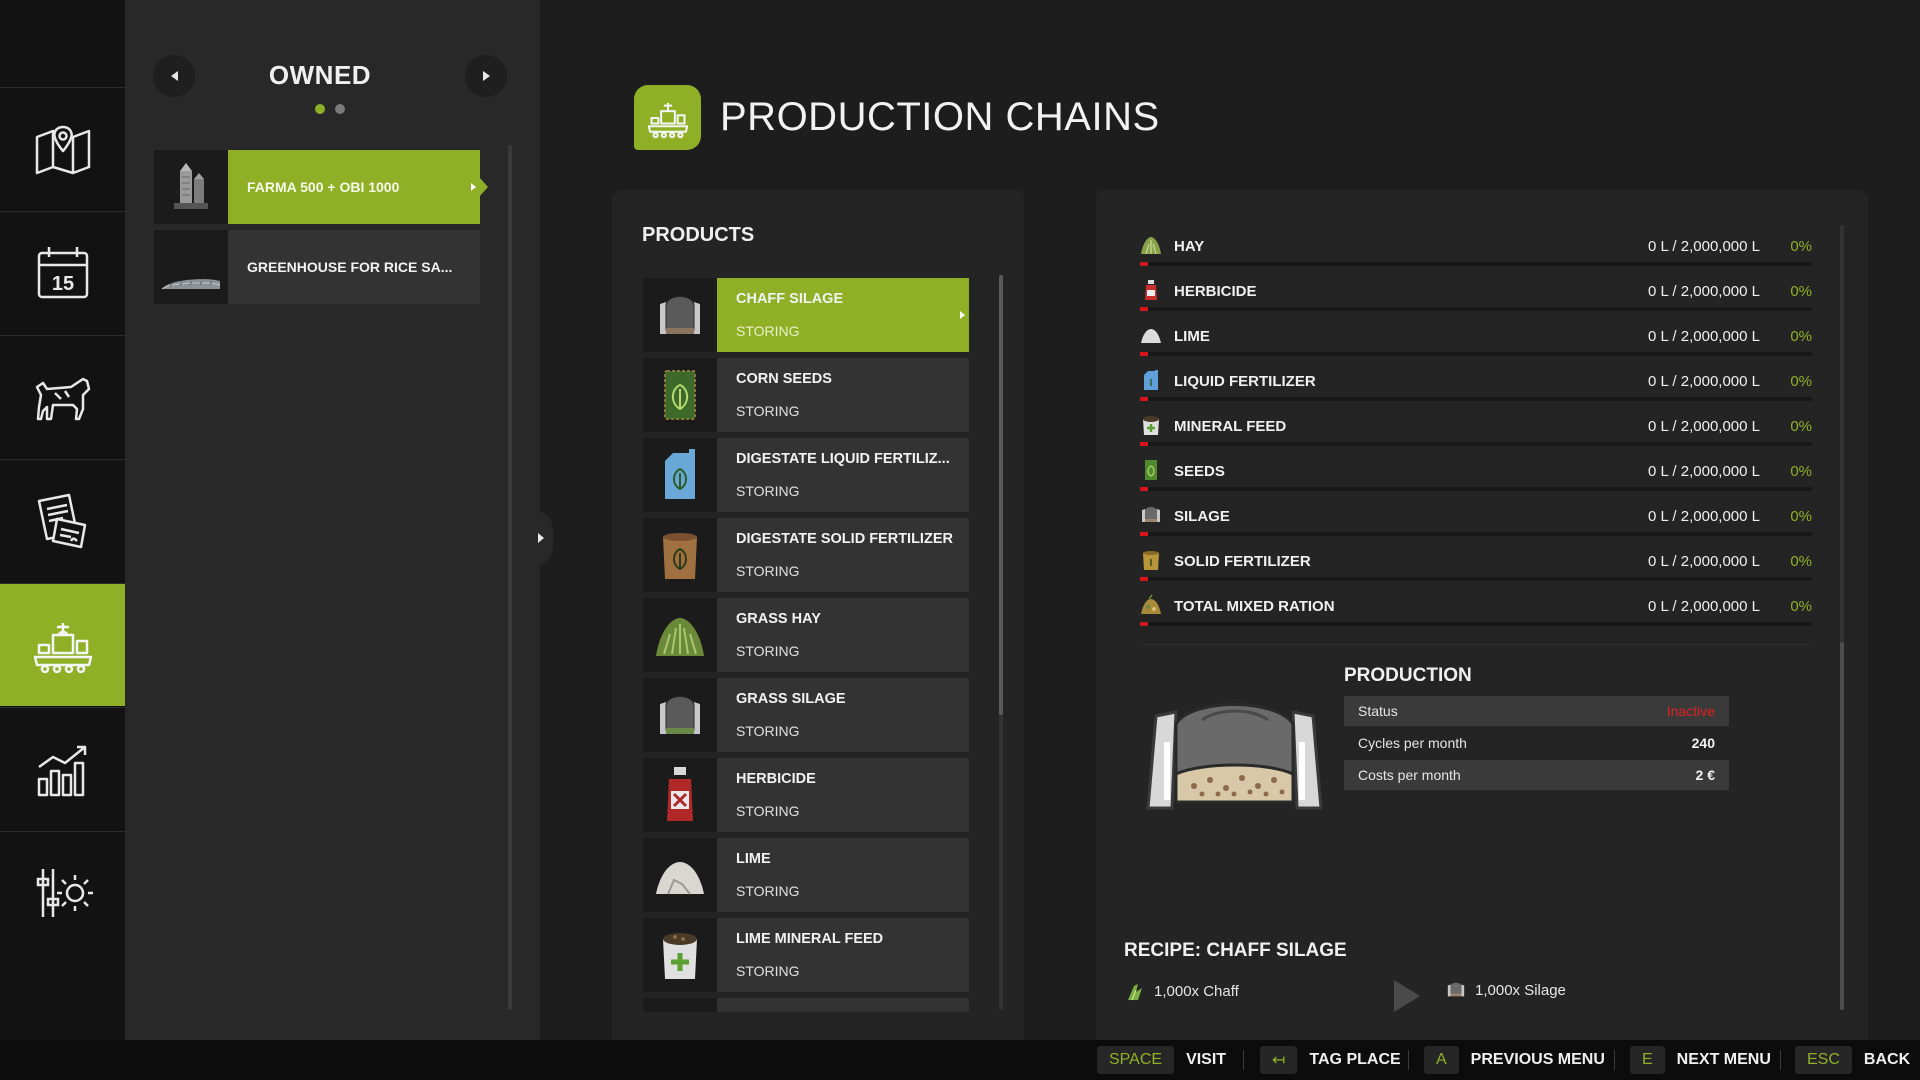 This screenshot has width=1920, height=1080. I want to click on storage-name: HERBICIDE, so click(1215, 291).